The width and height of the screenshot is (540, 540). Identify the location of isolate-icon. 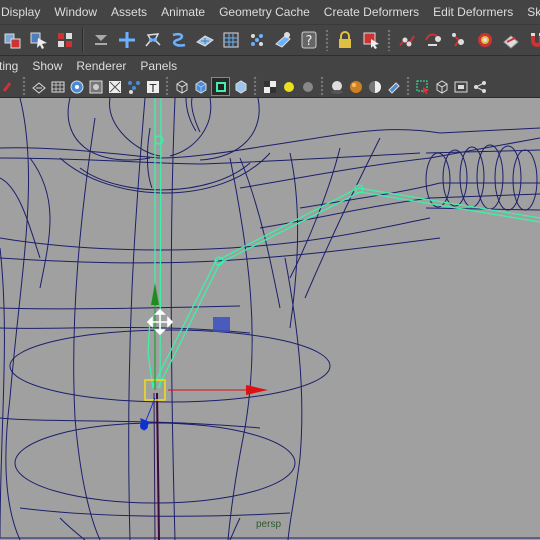
(240, 86).